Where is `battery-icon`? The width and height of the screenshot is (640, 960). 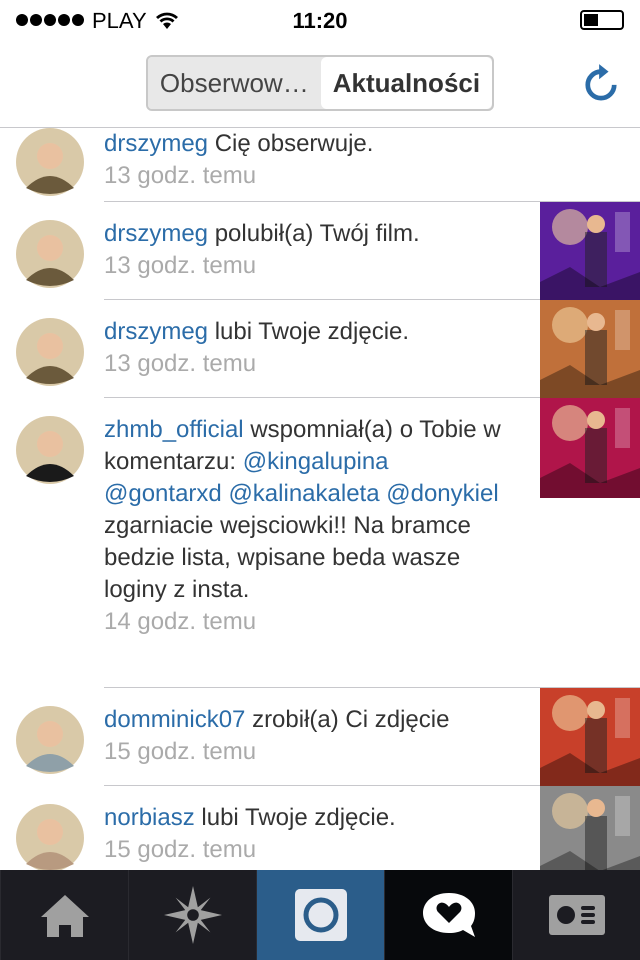
battery-icon is located at coordinates (602, 20).